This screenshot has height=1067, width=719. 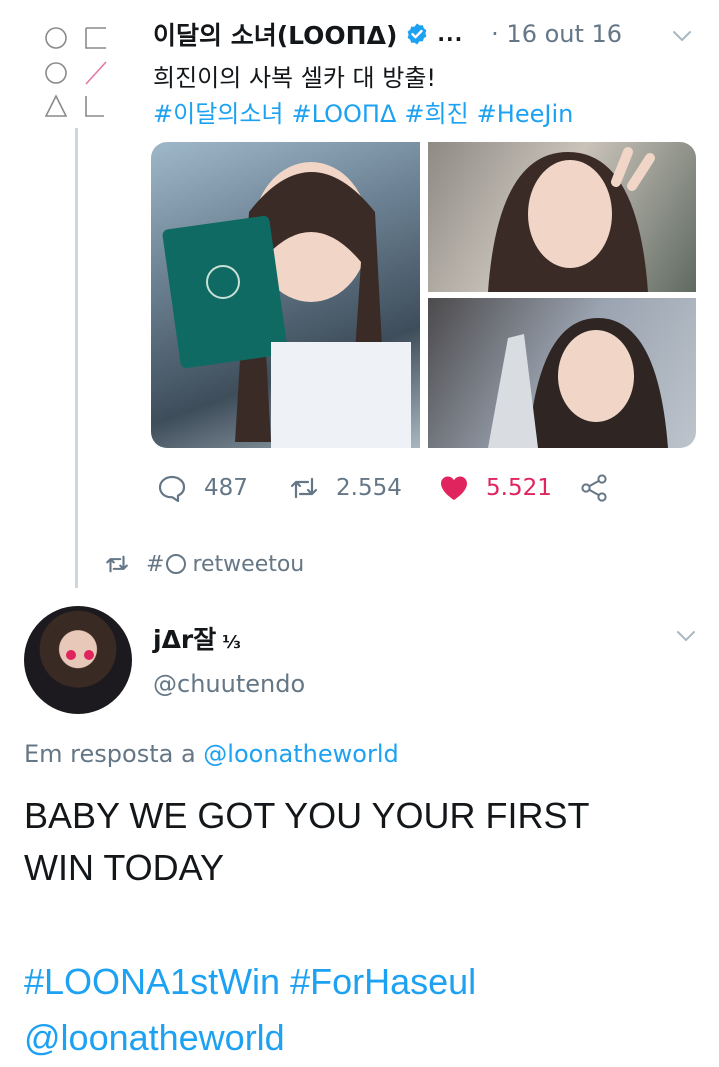 I want to click on parent-tweet-text: 희진이의 사복 셀카 대 방출!, so click(x=295, y=78).